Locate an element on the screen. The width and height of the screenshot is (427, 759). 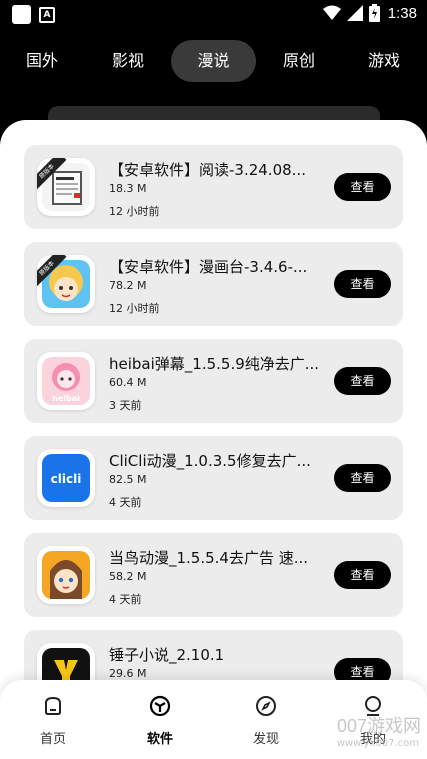
svg-text: clicli is located at coordinates (66, 479).